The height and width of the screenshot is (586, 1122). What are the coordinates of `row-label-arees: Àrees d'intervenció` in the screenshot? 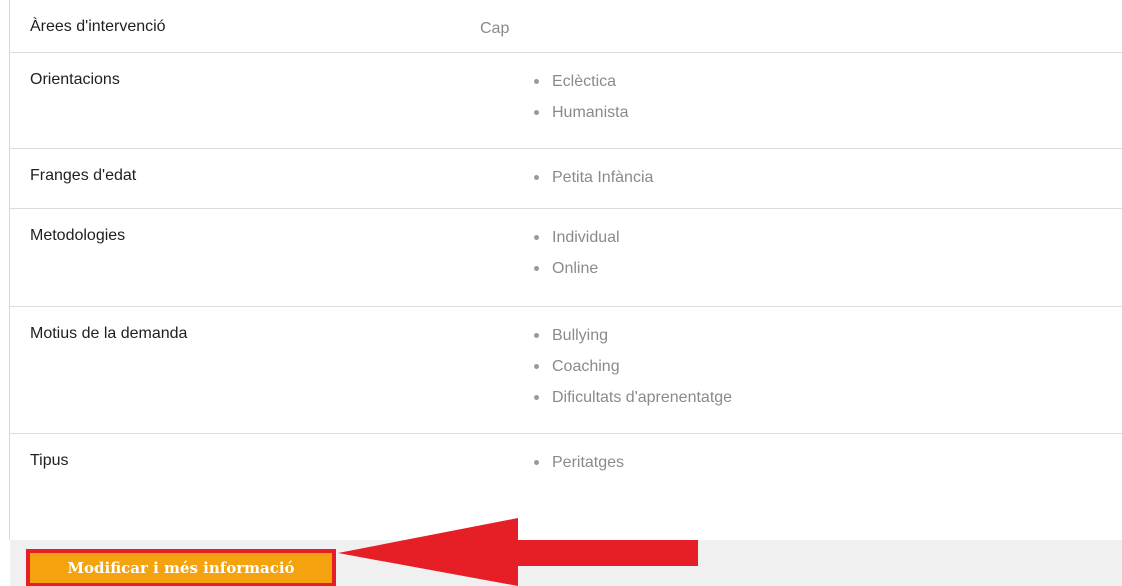 It's located at (98, 26).